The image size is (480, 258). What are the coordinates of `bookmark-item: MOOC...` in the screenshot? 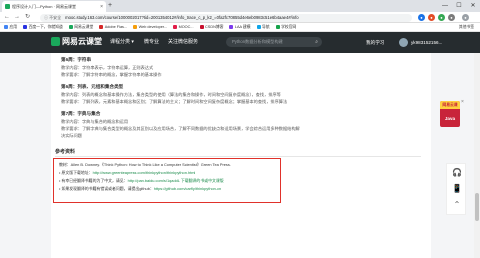 It's located at (183, 27).